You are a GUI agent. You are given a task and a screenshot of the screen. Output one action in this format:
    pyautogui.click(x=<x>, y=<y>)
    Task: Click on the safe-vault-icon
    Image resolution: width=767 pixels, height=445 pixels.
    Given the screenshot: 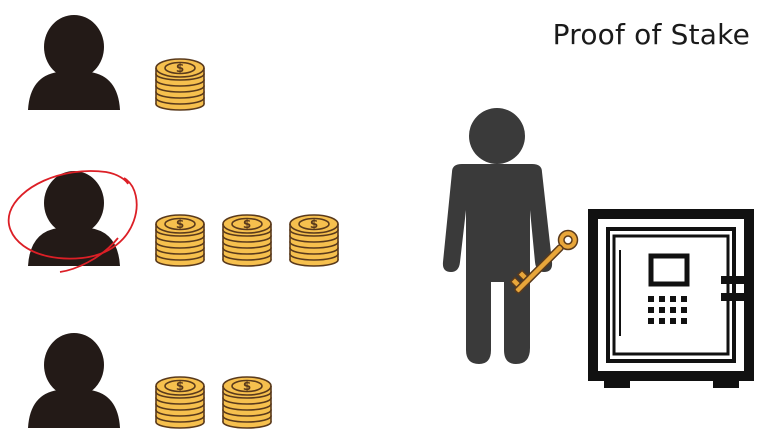 What is the action you would take?
    pyautogui.click(x=671, y=298)
    